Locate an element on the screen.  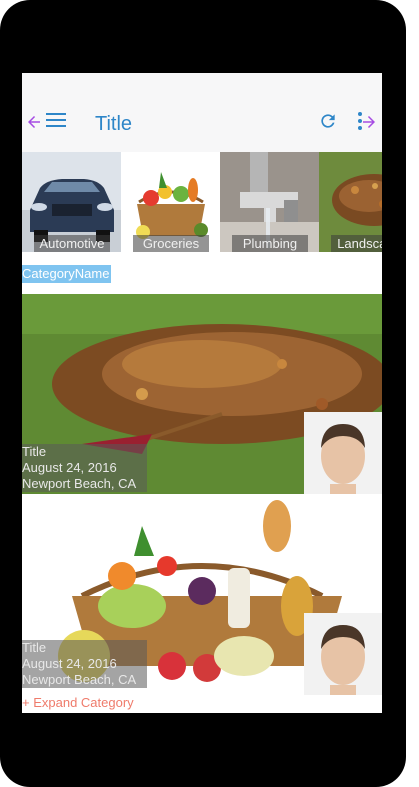
app-toolbar: Title is located at coordinates (202, 112).